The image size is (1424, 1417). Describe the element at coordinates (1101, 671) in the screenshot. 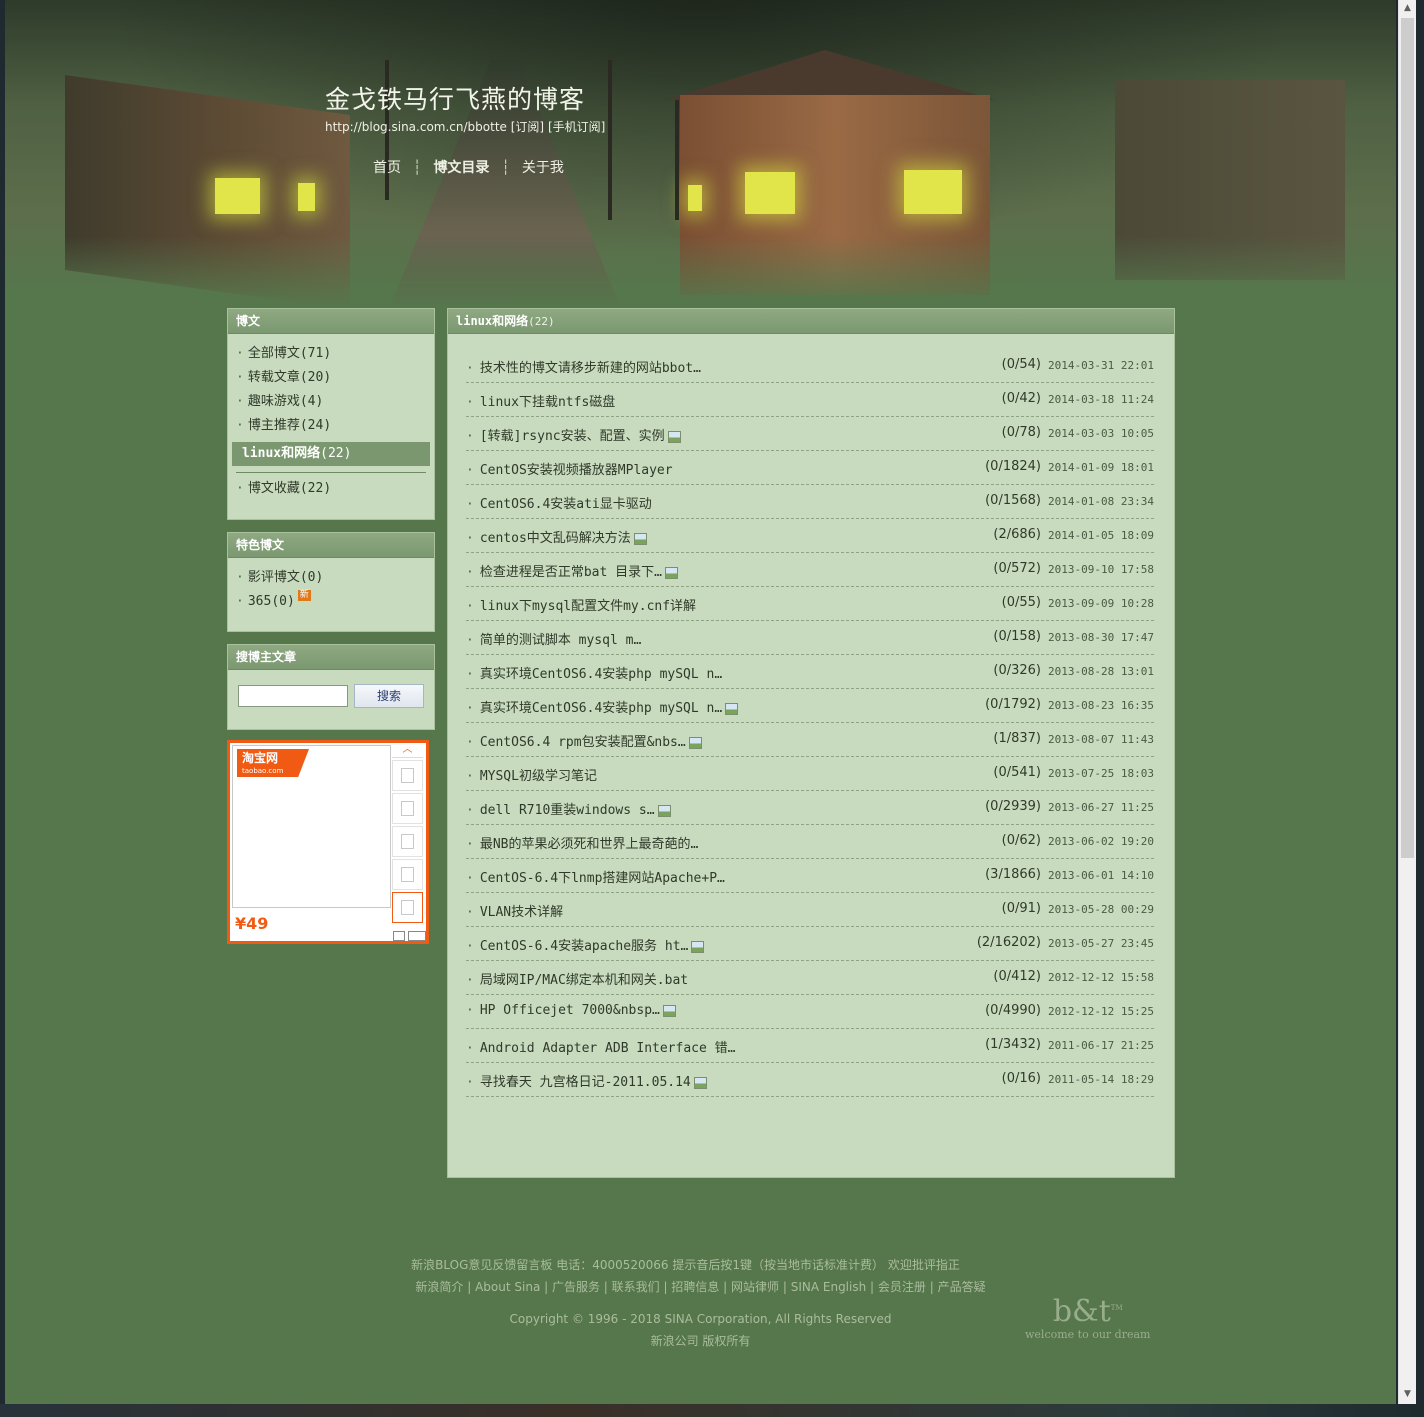

I see `article-date: 2013-08-28 13:01` at that location.